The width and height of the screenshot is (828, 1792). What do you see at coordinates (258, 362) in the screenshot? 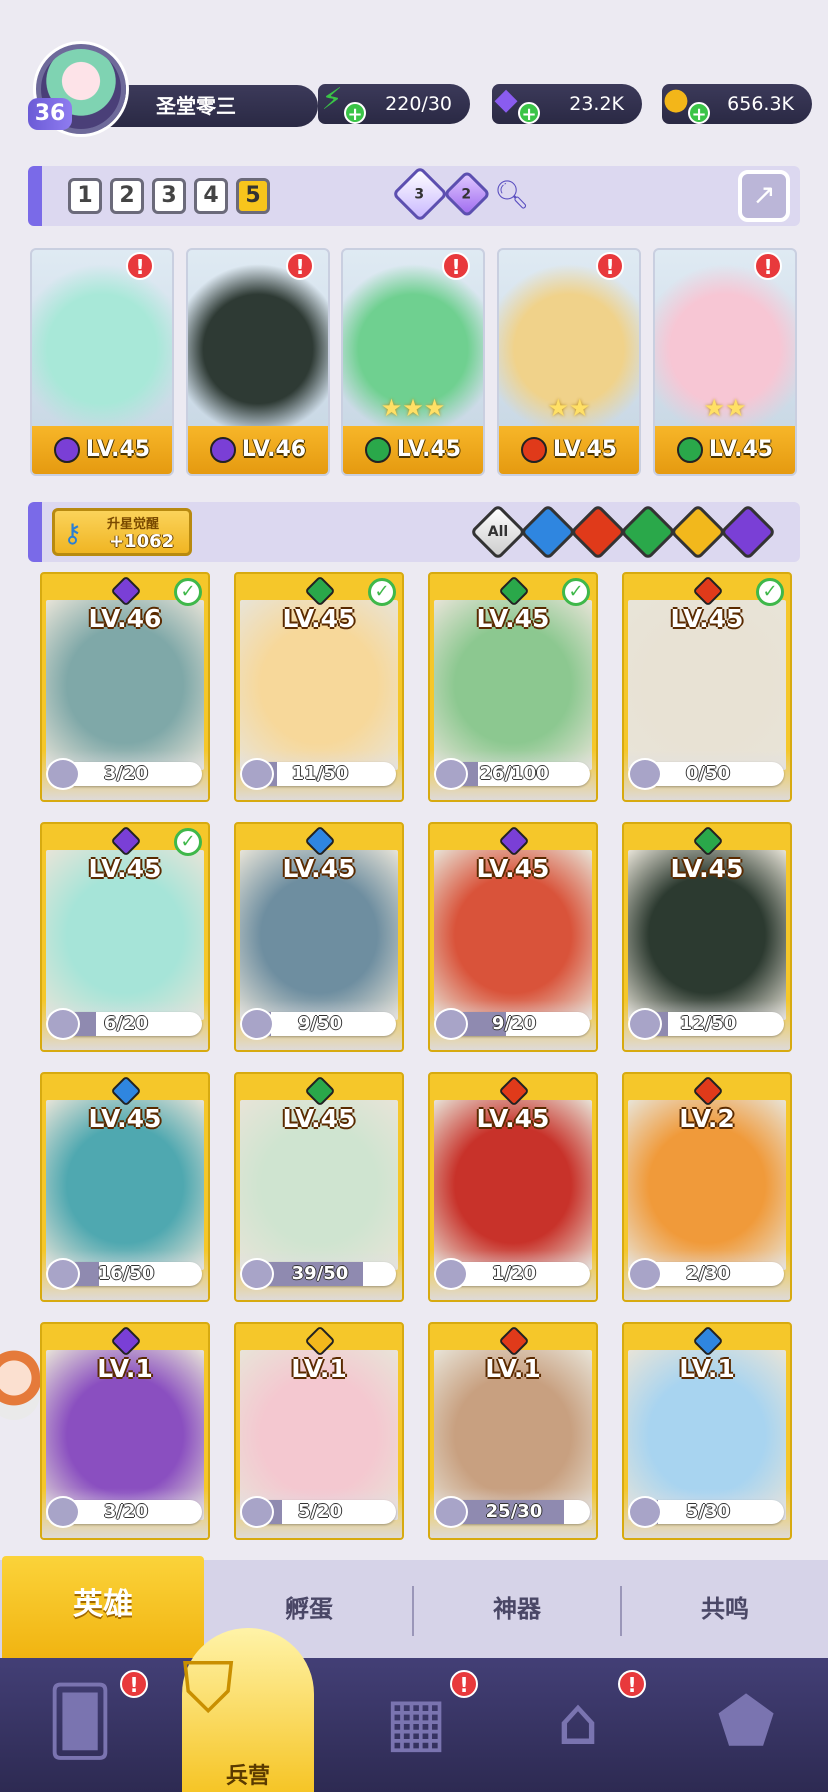
I see `team-hero-card: LV.46` at bounding box center [258, 362].